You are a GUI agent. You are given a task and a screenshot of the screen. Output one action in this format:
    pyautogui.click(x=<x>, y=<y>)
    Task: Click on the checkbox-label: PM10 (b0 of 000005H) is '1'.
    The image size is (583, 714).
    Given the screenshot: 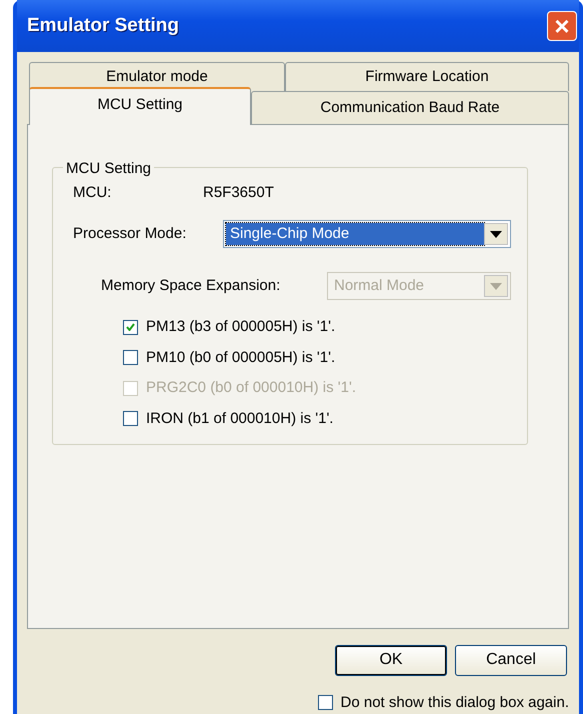 What is the action you would take?
    pyautogui.click(x=241, y=358)
    